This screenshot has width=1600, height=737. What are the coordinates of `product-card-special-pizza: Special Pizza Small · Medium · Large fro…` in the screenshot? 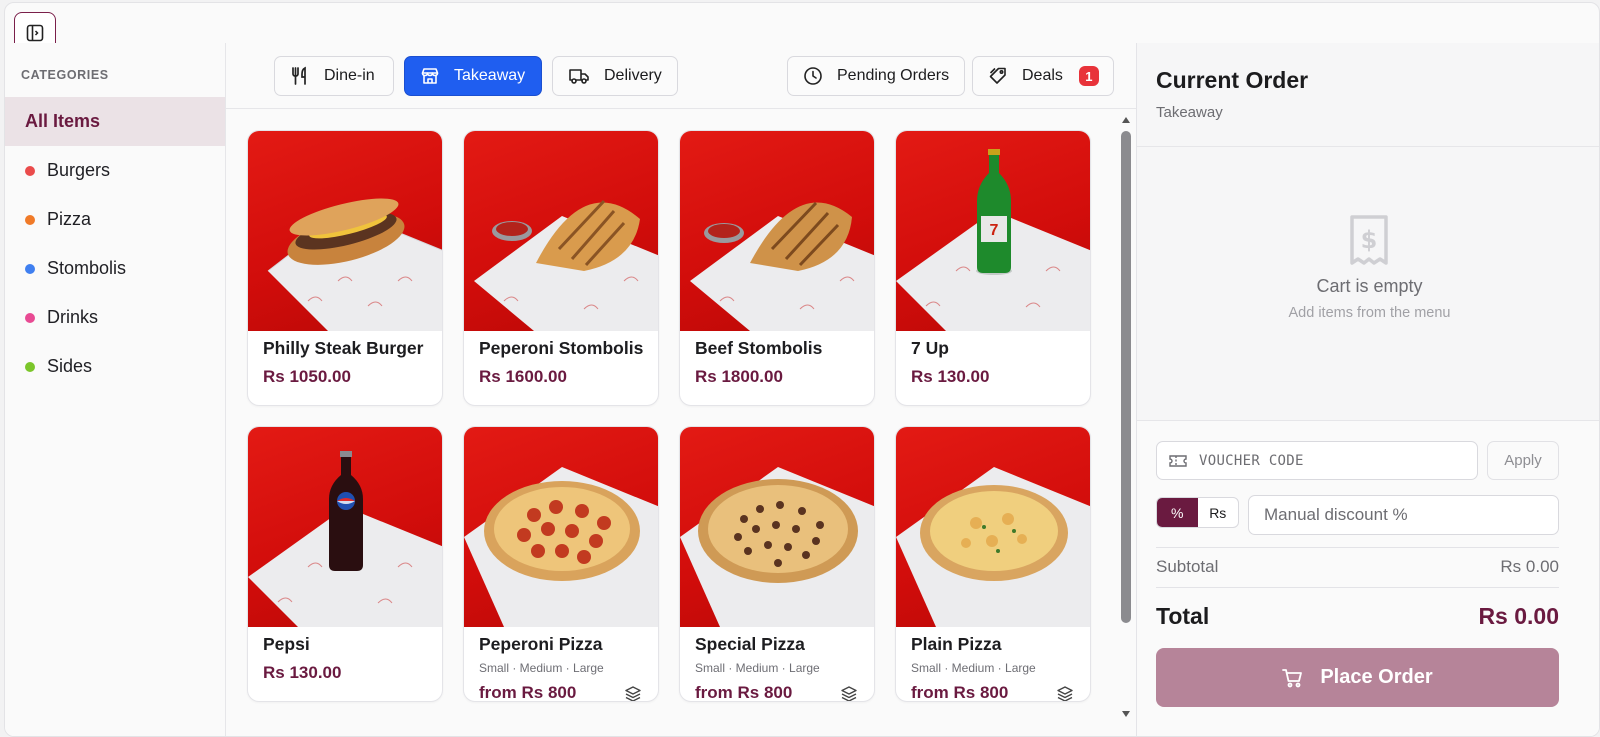 It's located at (777, 564).